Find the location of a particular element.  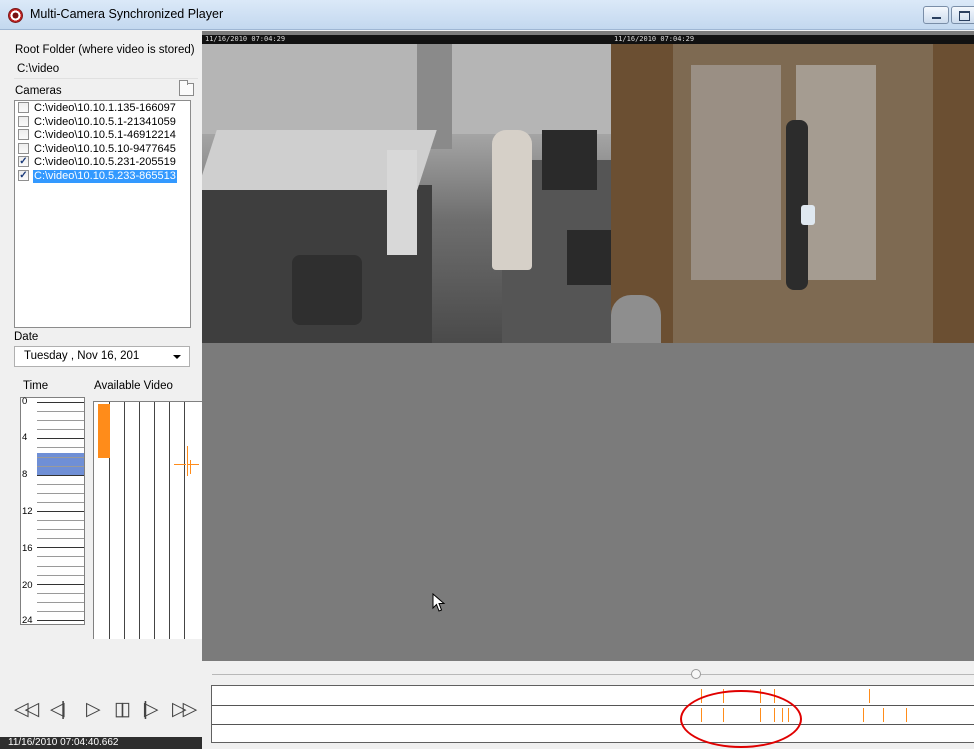

title-bar: Multi-Camera Synchronized Player is located at coordinates (487, 15).